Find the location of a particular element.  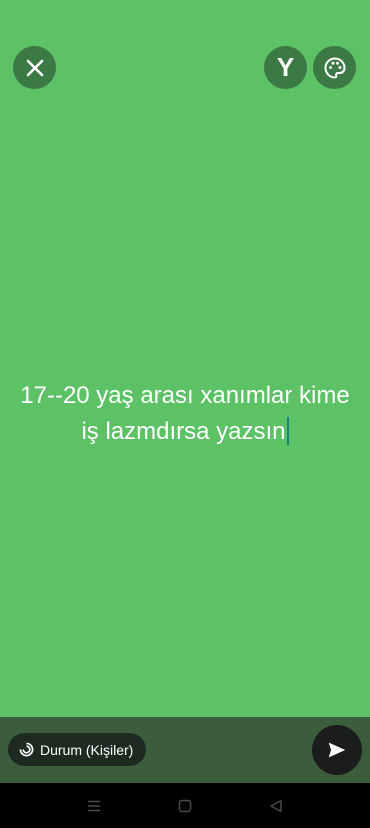

system-navigation-bar is located at coordinates (185, 805).